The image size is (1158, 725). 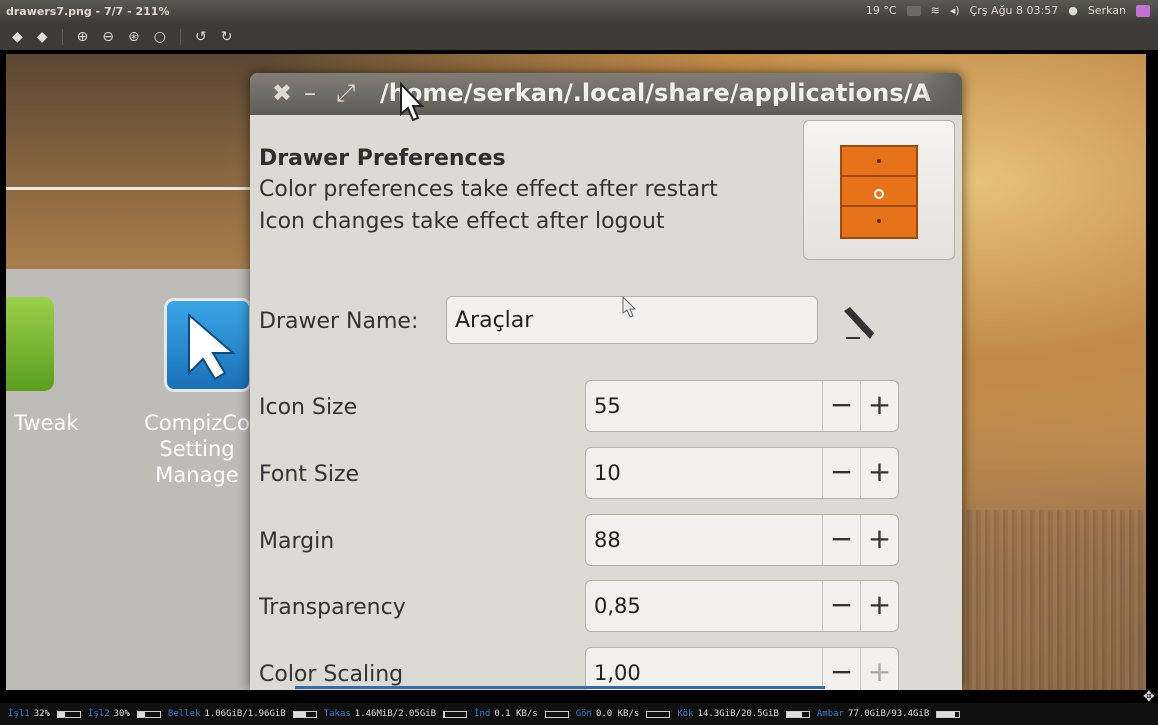 What do you see at coordinates (516, 714) in the screenshot?
I see `download-value: 0.1 KB/s` at bounding box center [516, 714].